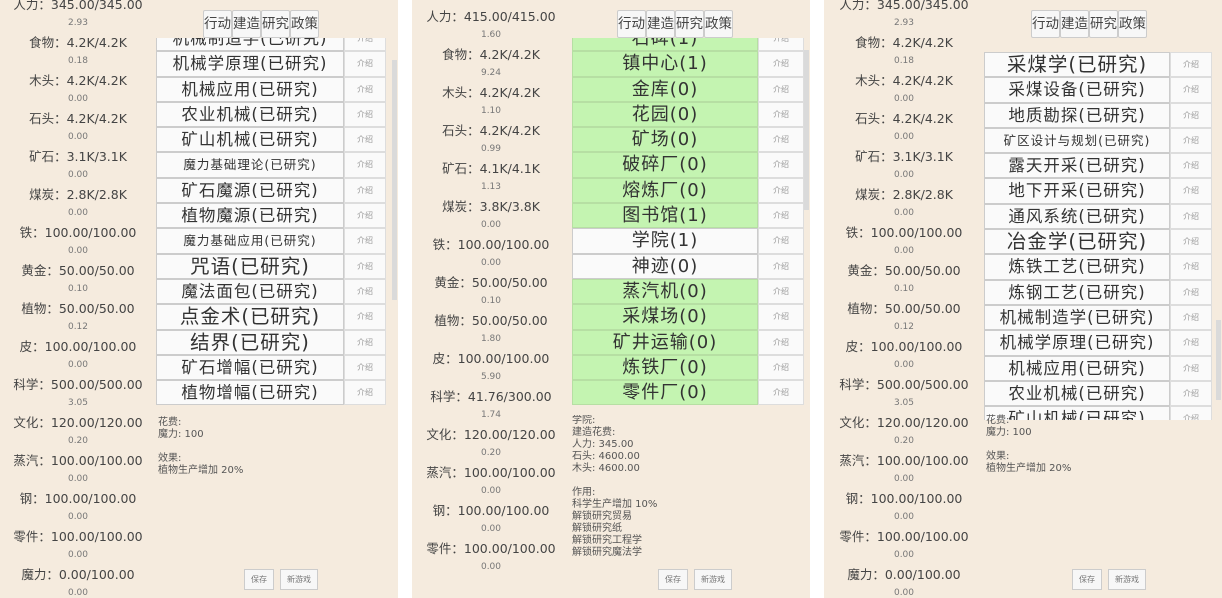 This screenshot has height=598, width=1222. I want to click on research-button: 矿石魔源(已研究), so click(250, 190).